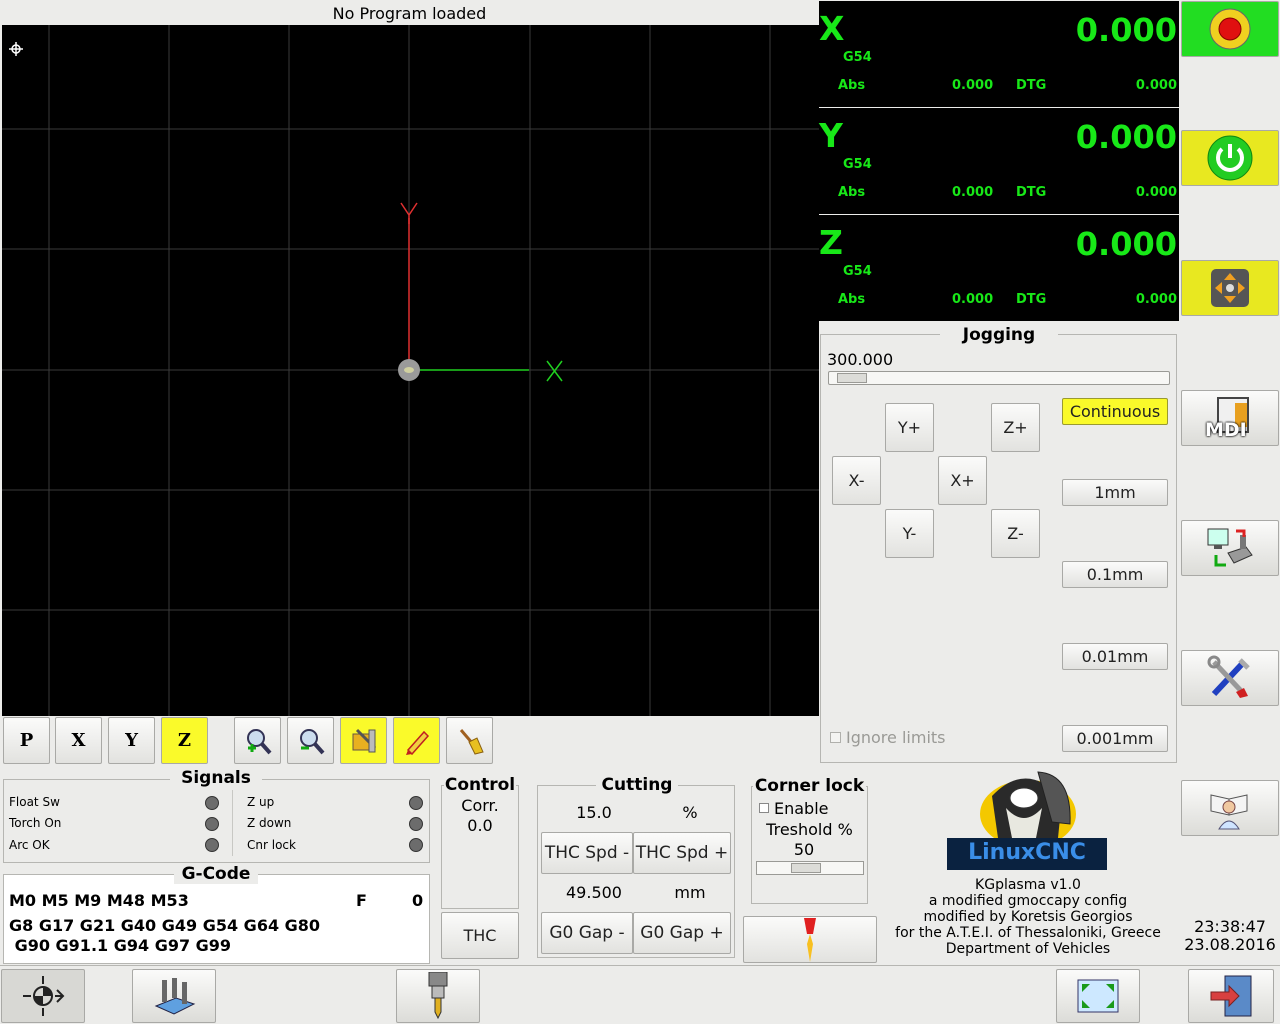 The height and width of the screenshot is (1024, 1280). What do you see at coordinates (909, 533) in the screenshot?
I see `jog-y-minus-button: Y-` at bounding box center [909, 533].